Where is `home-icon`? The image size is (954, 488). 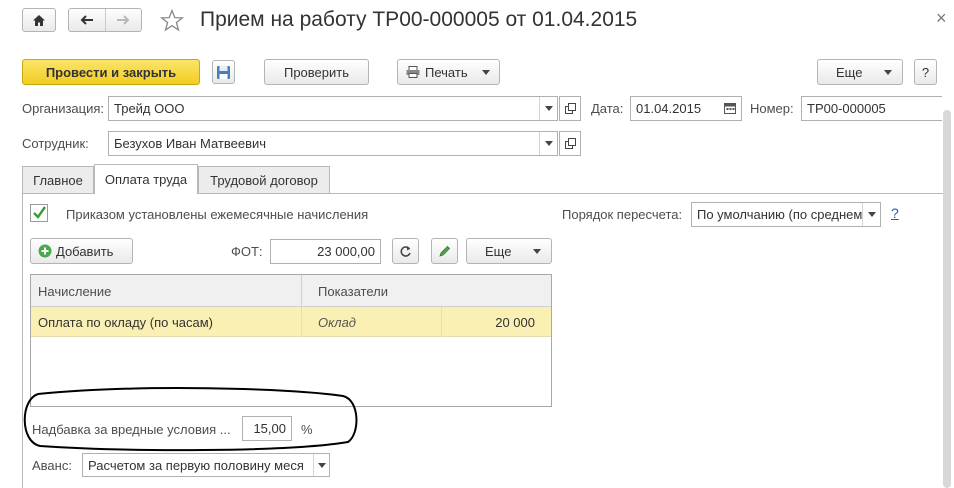
home-icon is located at coordinates (39, 20).